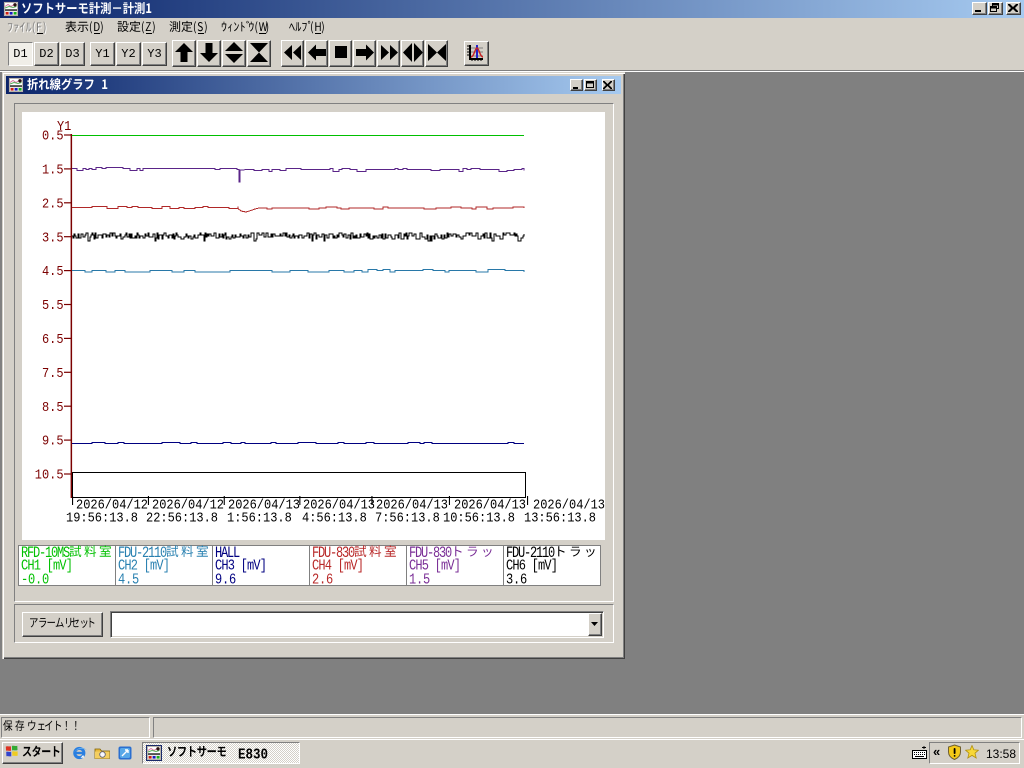  What do you see at coordinates (53, 441) in the screenshot?
I see `svg-text: 9.5` at bounding box center [53, 441].